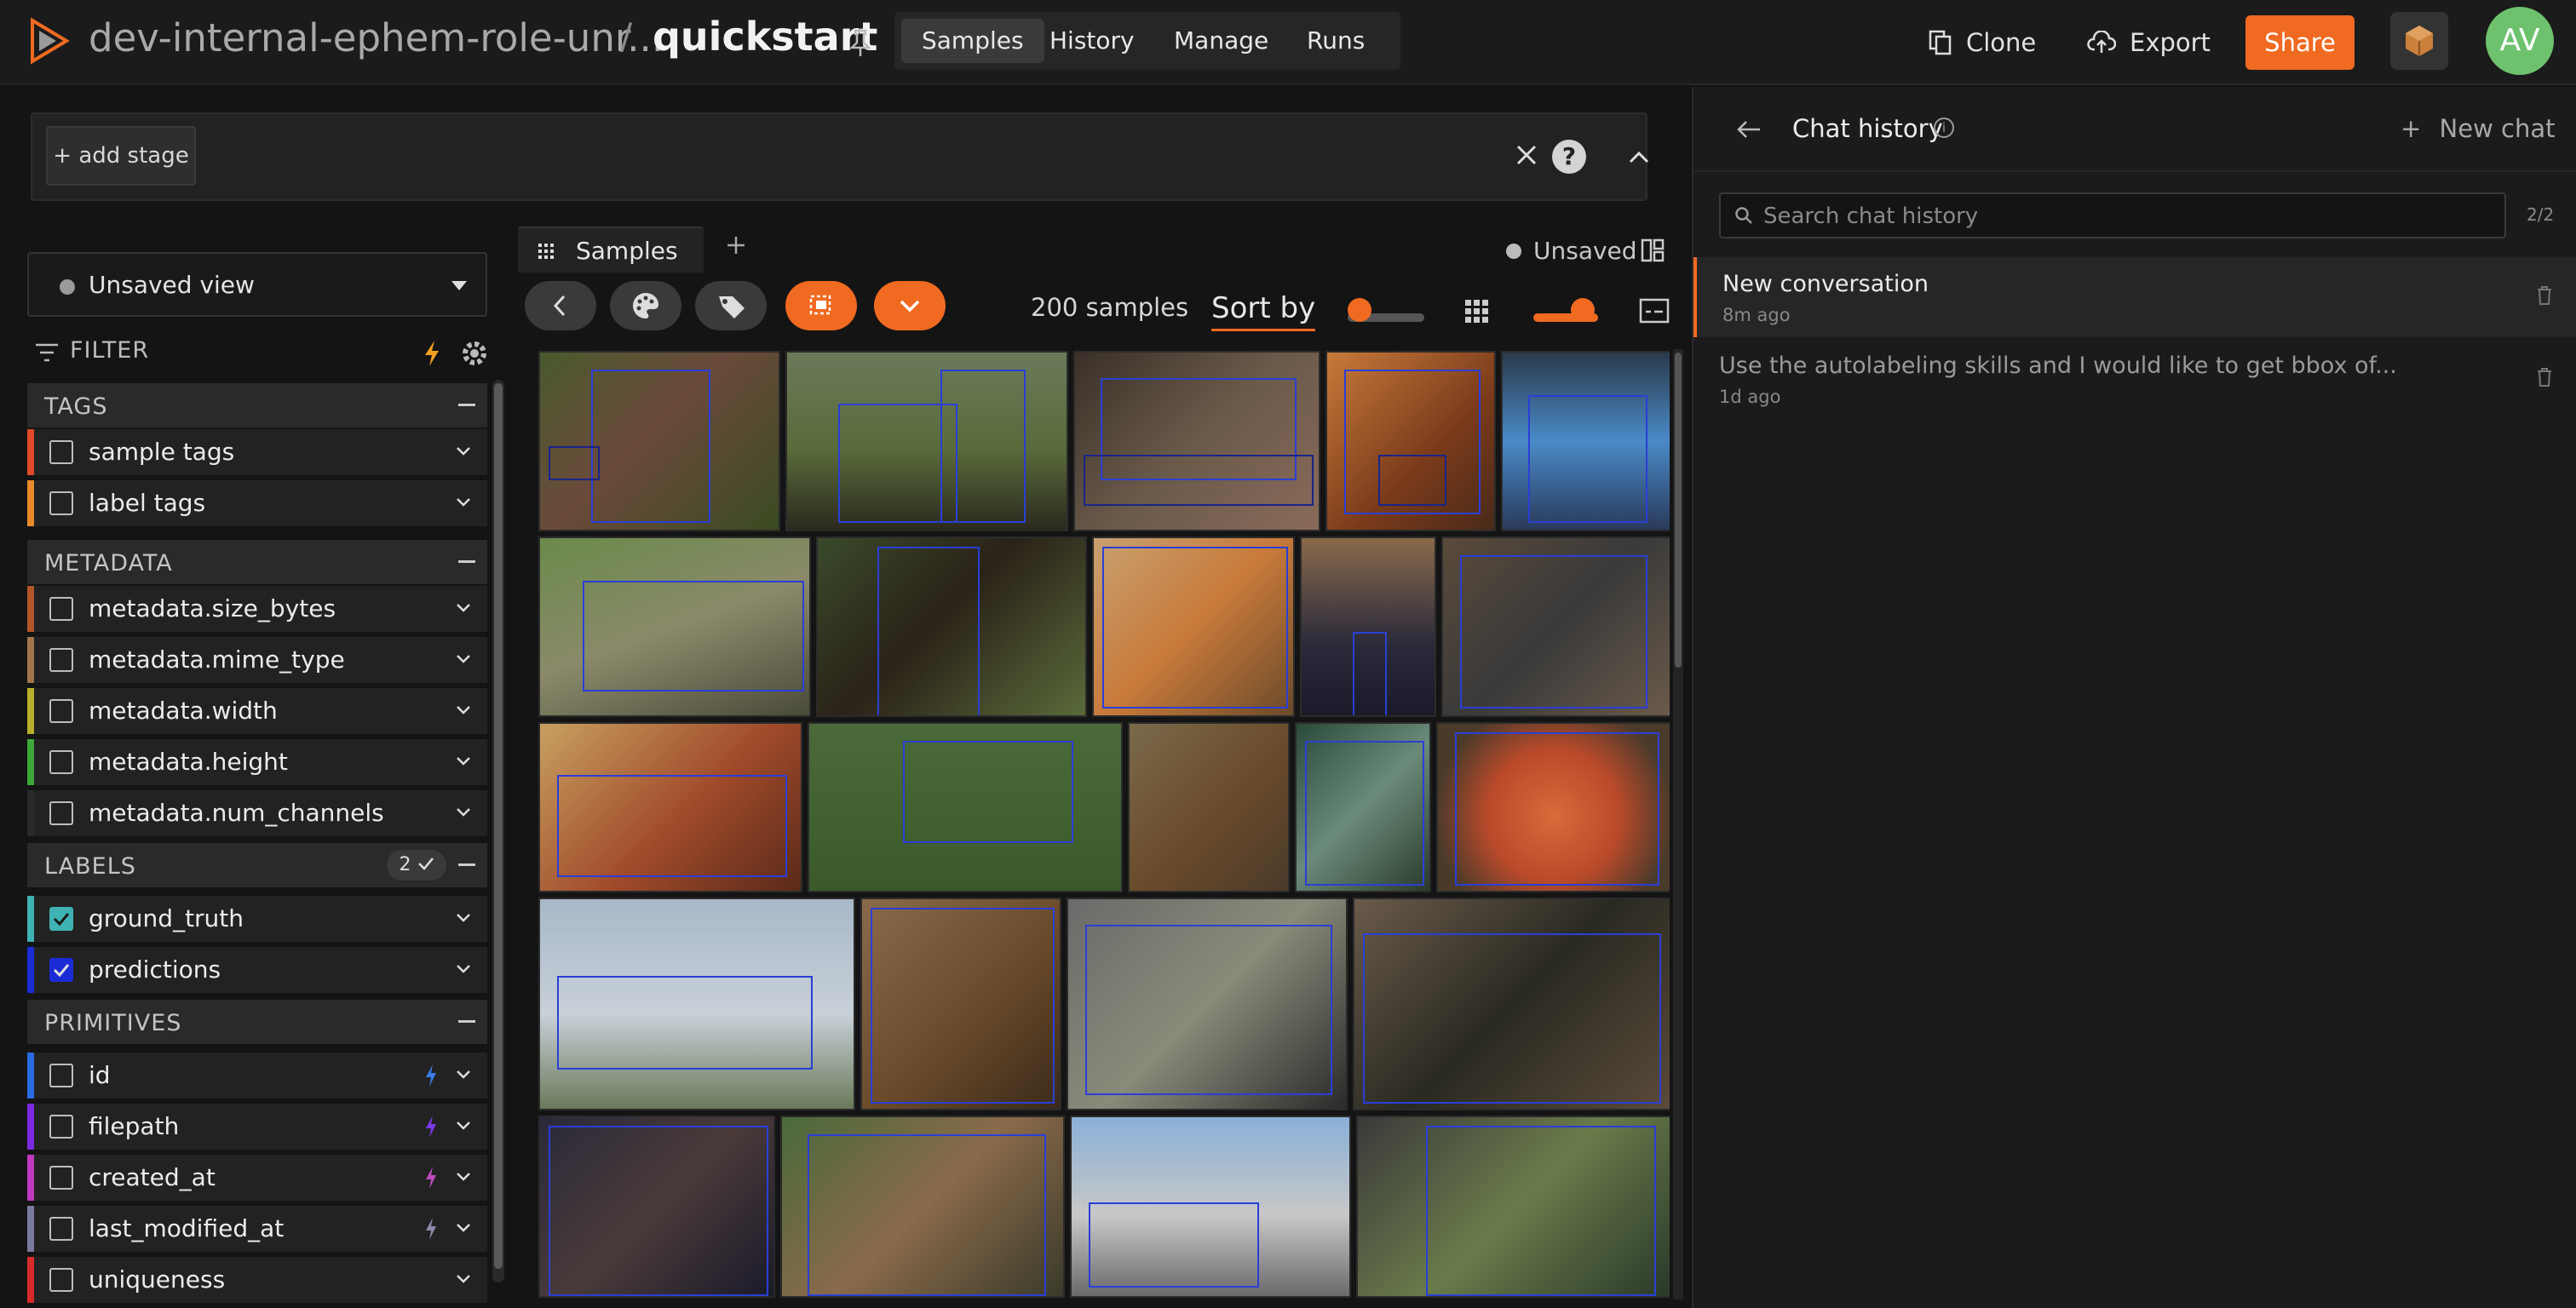 The width and height of the screenshot is (2576, 1308). What do you see at coordinates (2478, 129) in the screenshot?
I see `new-chat-button: + New chat` at bounding box center [2478, 129].